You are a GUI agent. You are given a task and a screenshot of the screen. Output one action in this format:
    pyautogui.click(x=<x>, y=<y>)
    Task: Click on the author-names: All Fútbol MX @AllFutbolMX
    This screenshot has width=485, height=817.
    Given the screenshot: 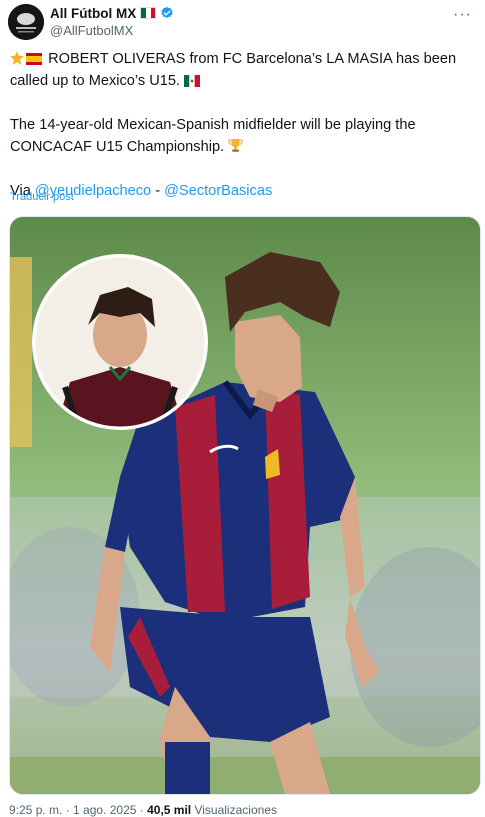 What is the action you would take?
    pyautogui.click(x=112, y=21)
    